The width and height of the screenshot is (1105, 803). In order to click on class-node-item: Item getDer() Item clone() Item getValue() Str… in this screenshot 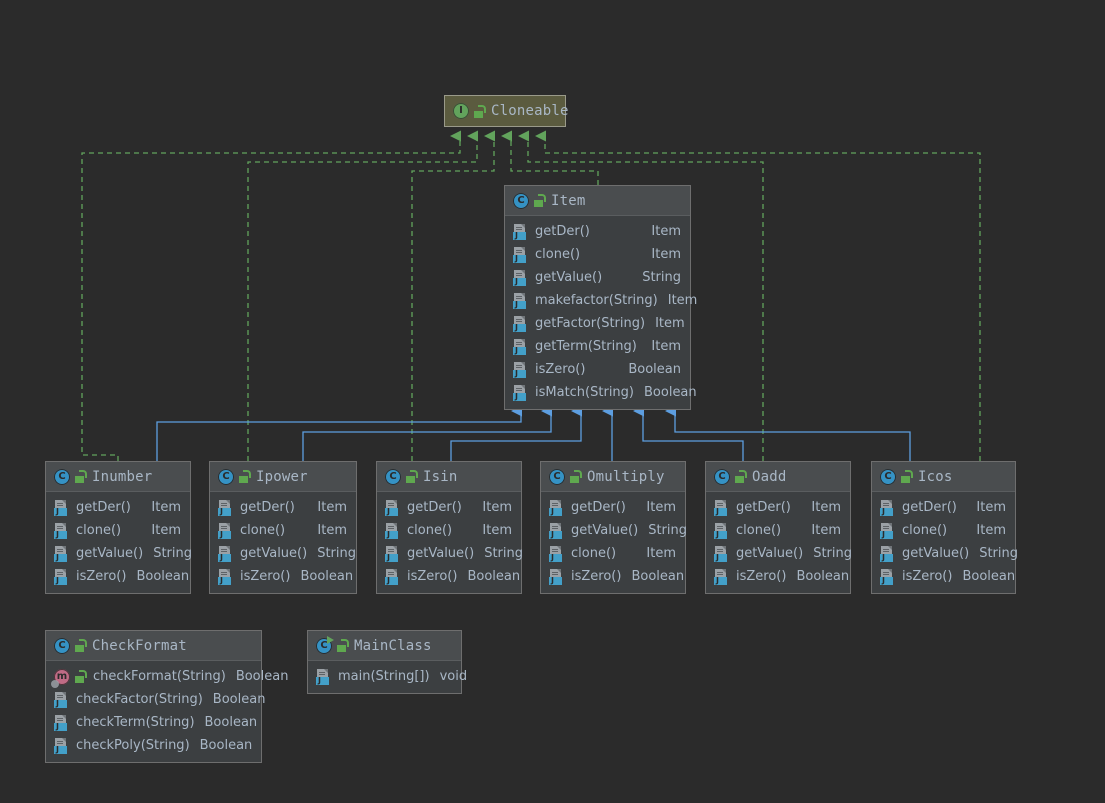, I will do `click(600, 297)`.